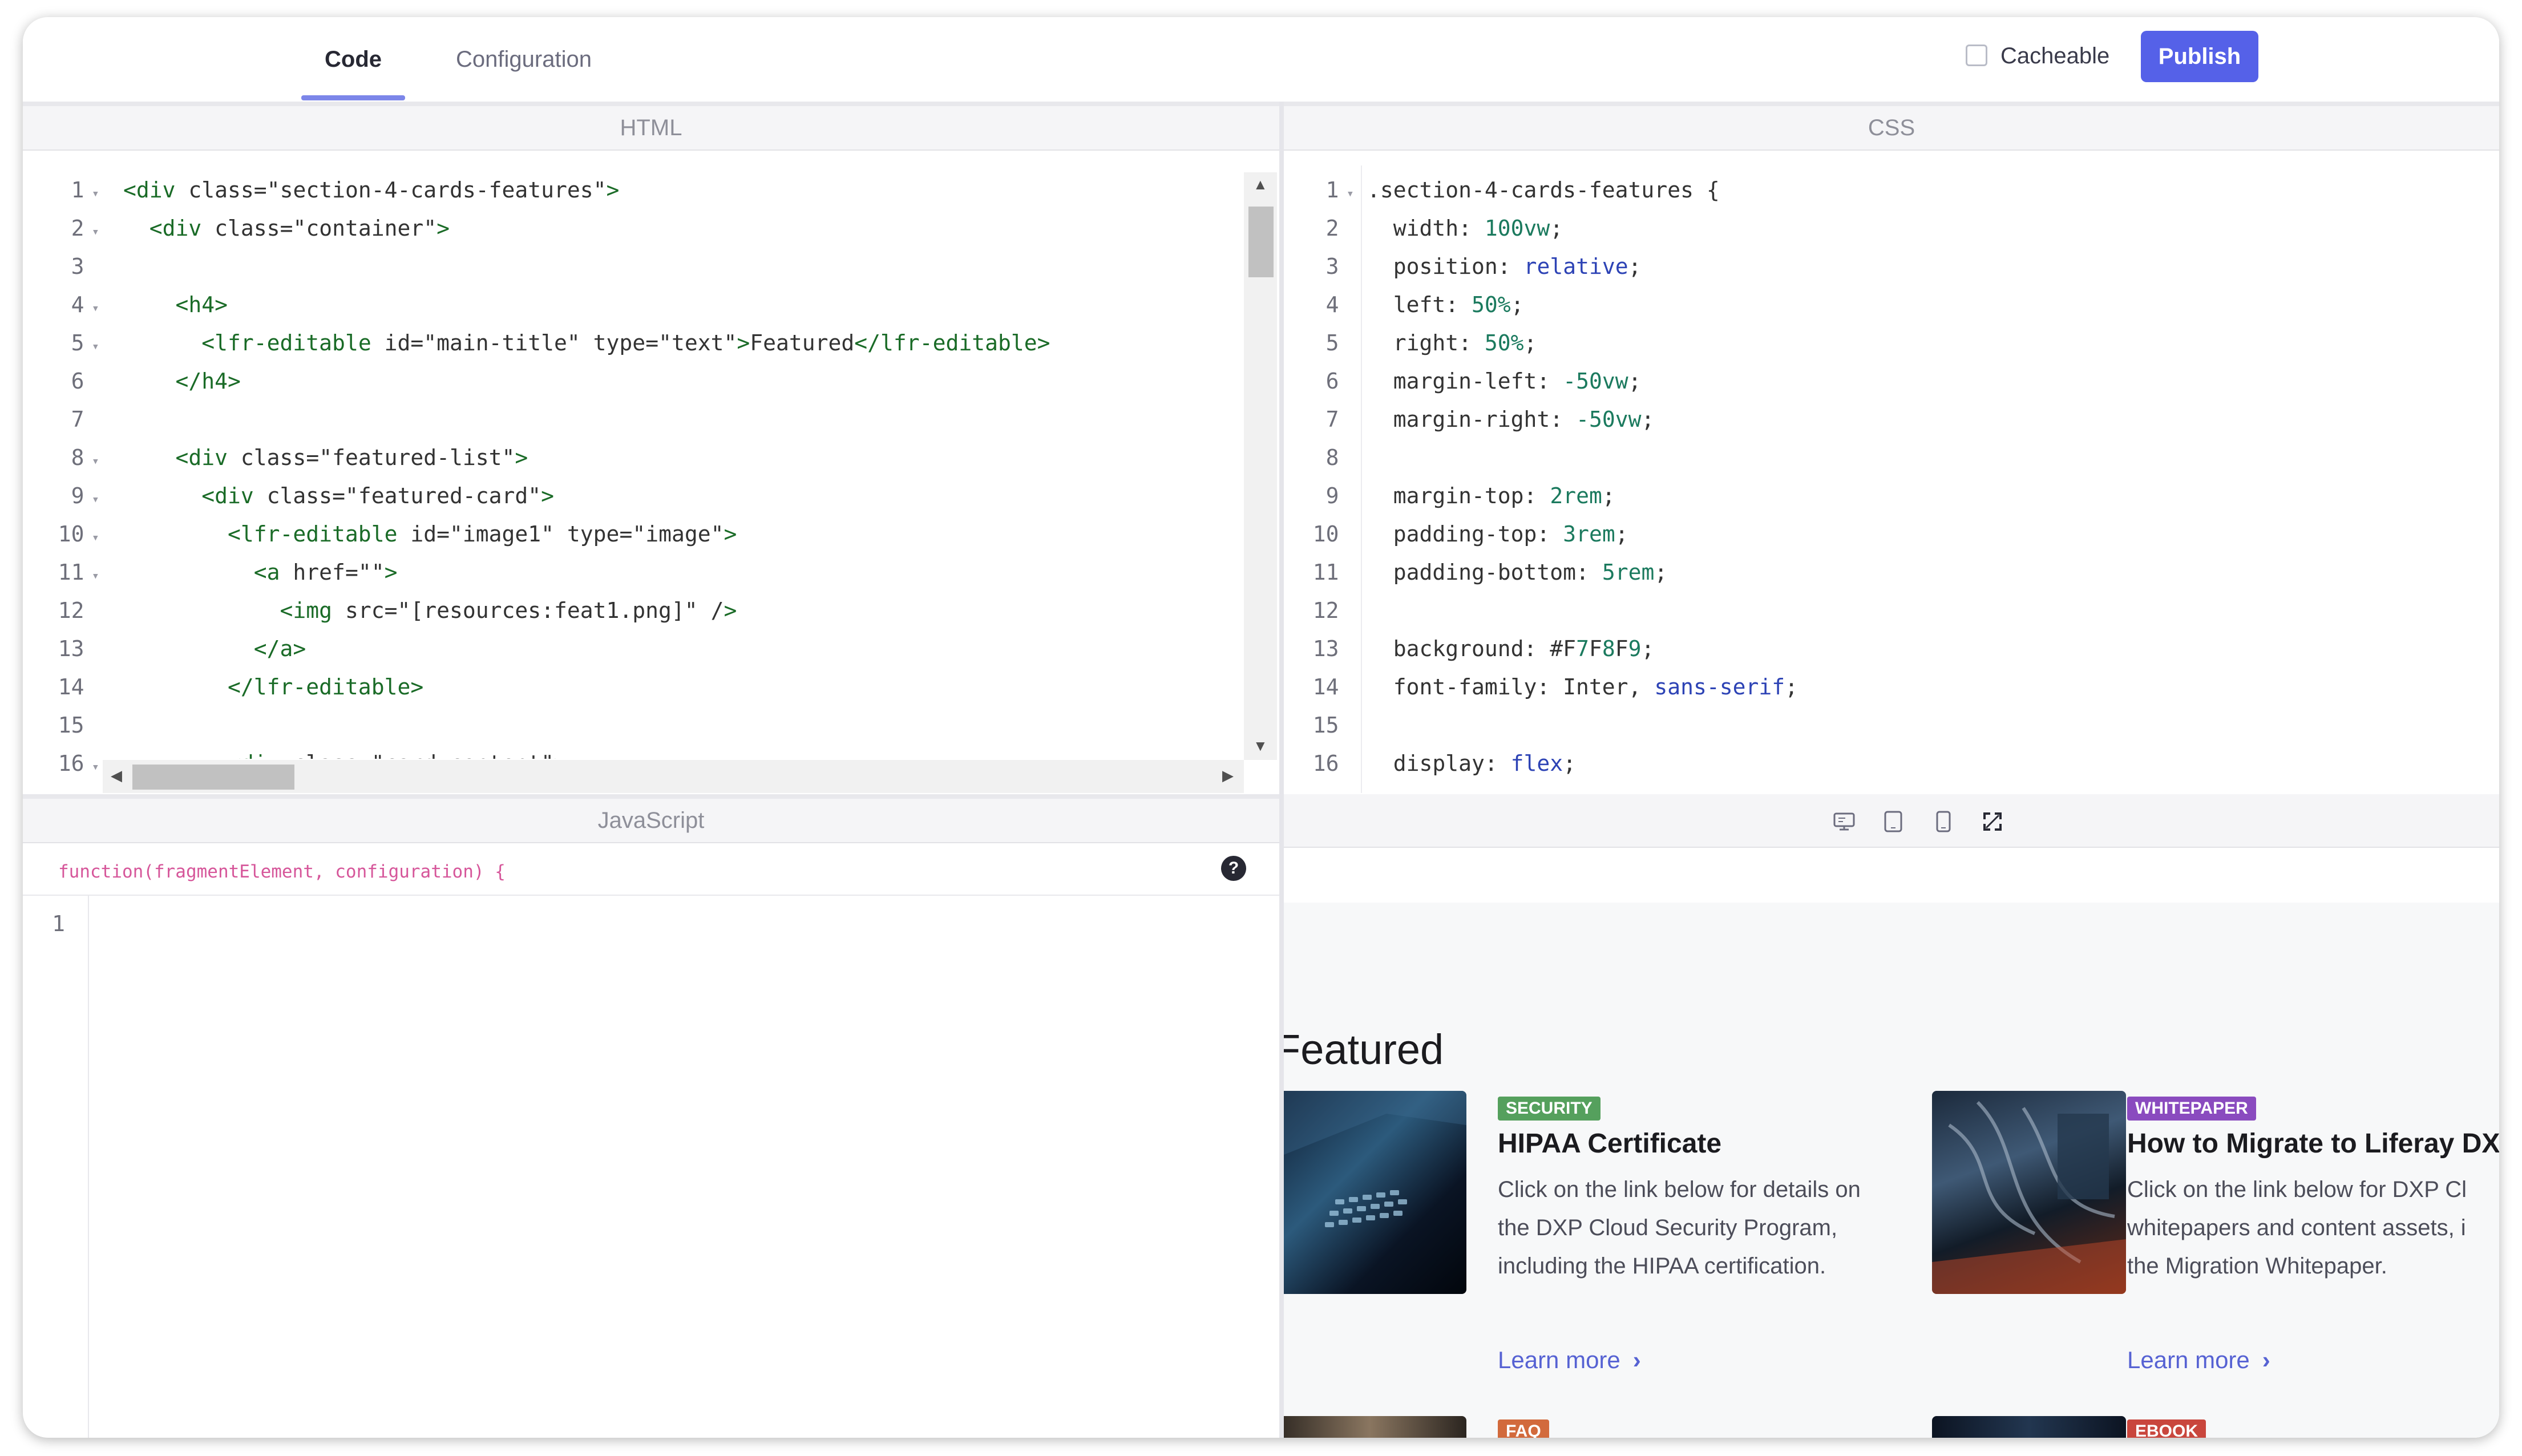  Describe the element at coordinates (58, 923) in the screenshot. I see `line-number: 1` at that location.